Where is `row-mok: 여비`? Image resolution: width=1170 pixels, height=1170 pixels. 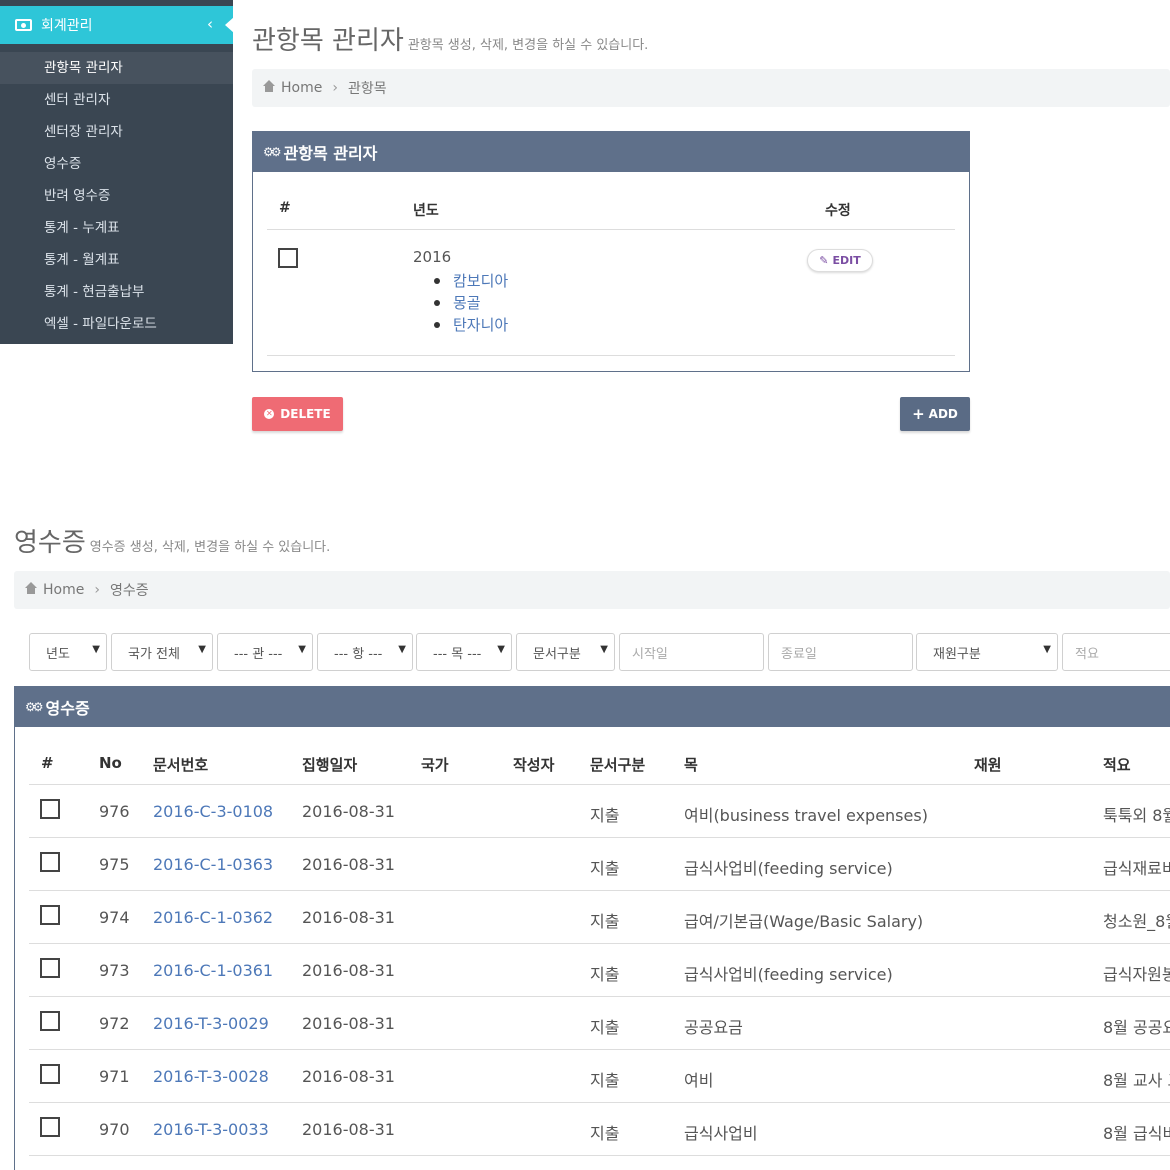 row-mok: 여비 is located at coordinates (699, 1080).